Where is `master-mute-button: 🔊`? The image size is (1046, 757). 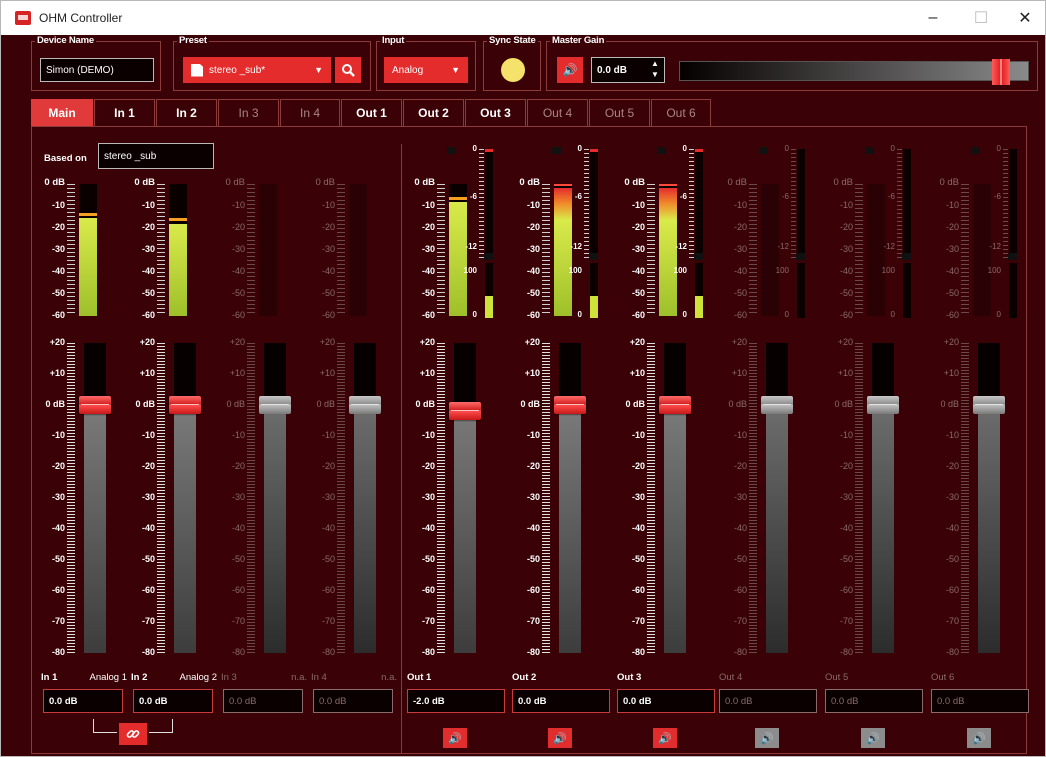 master-mute-button: 🔊 is located at coordinates (570, 70).